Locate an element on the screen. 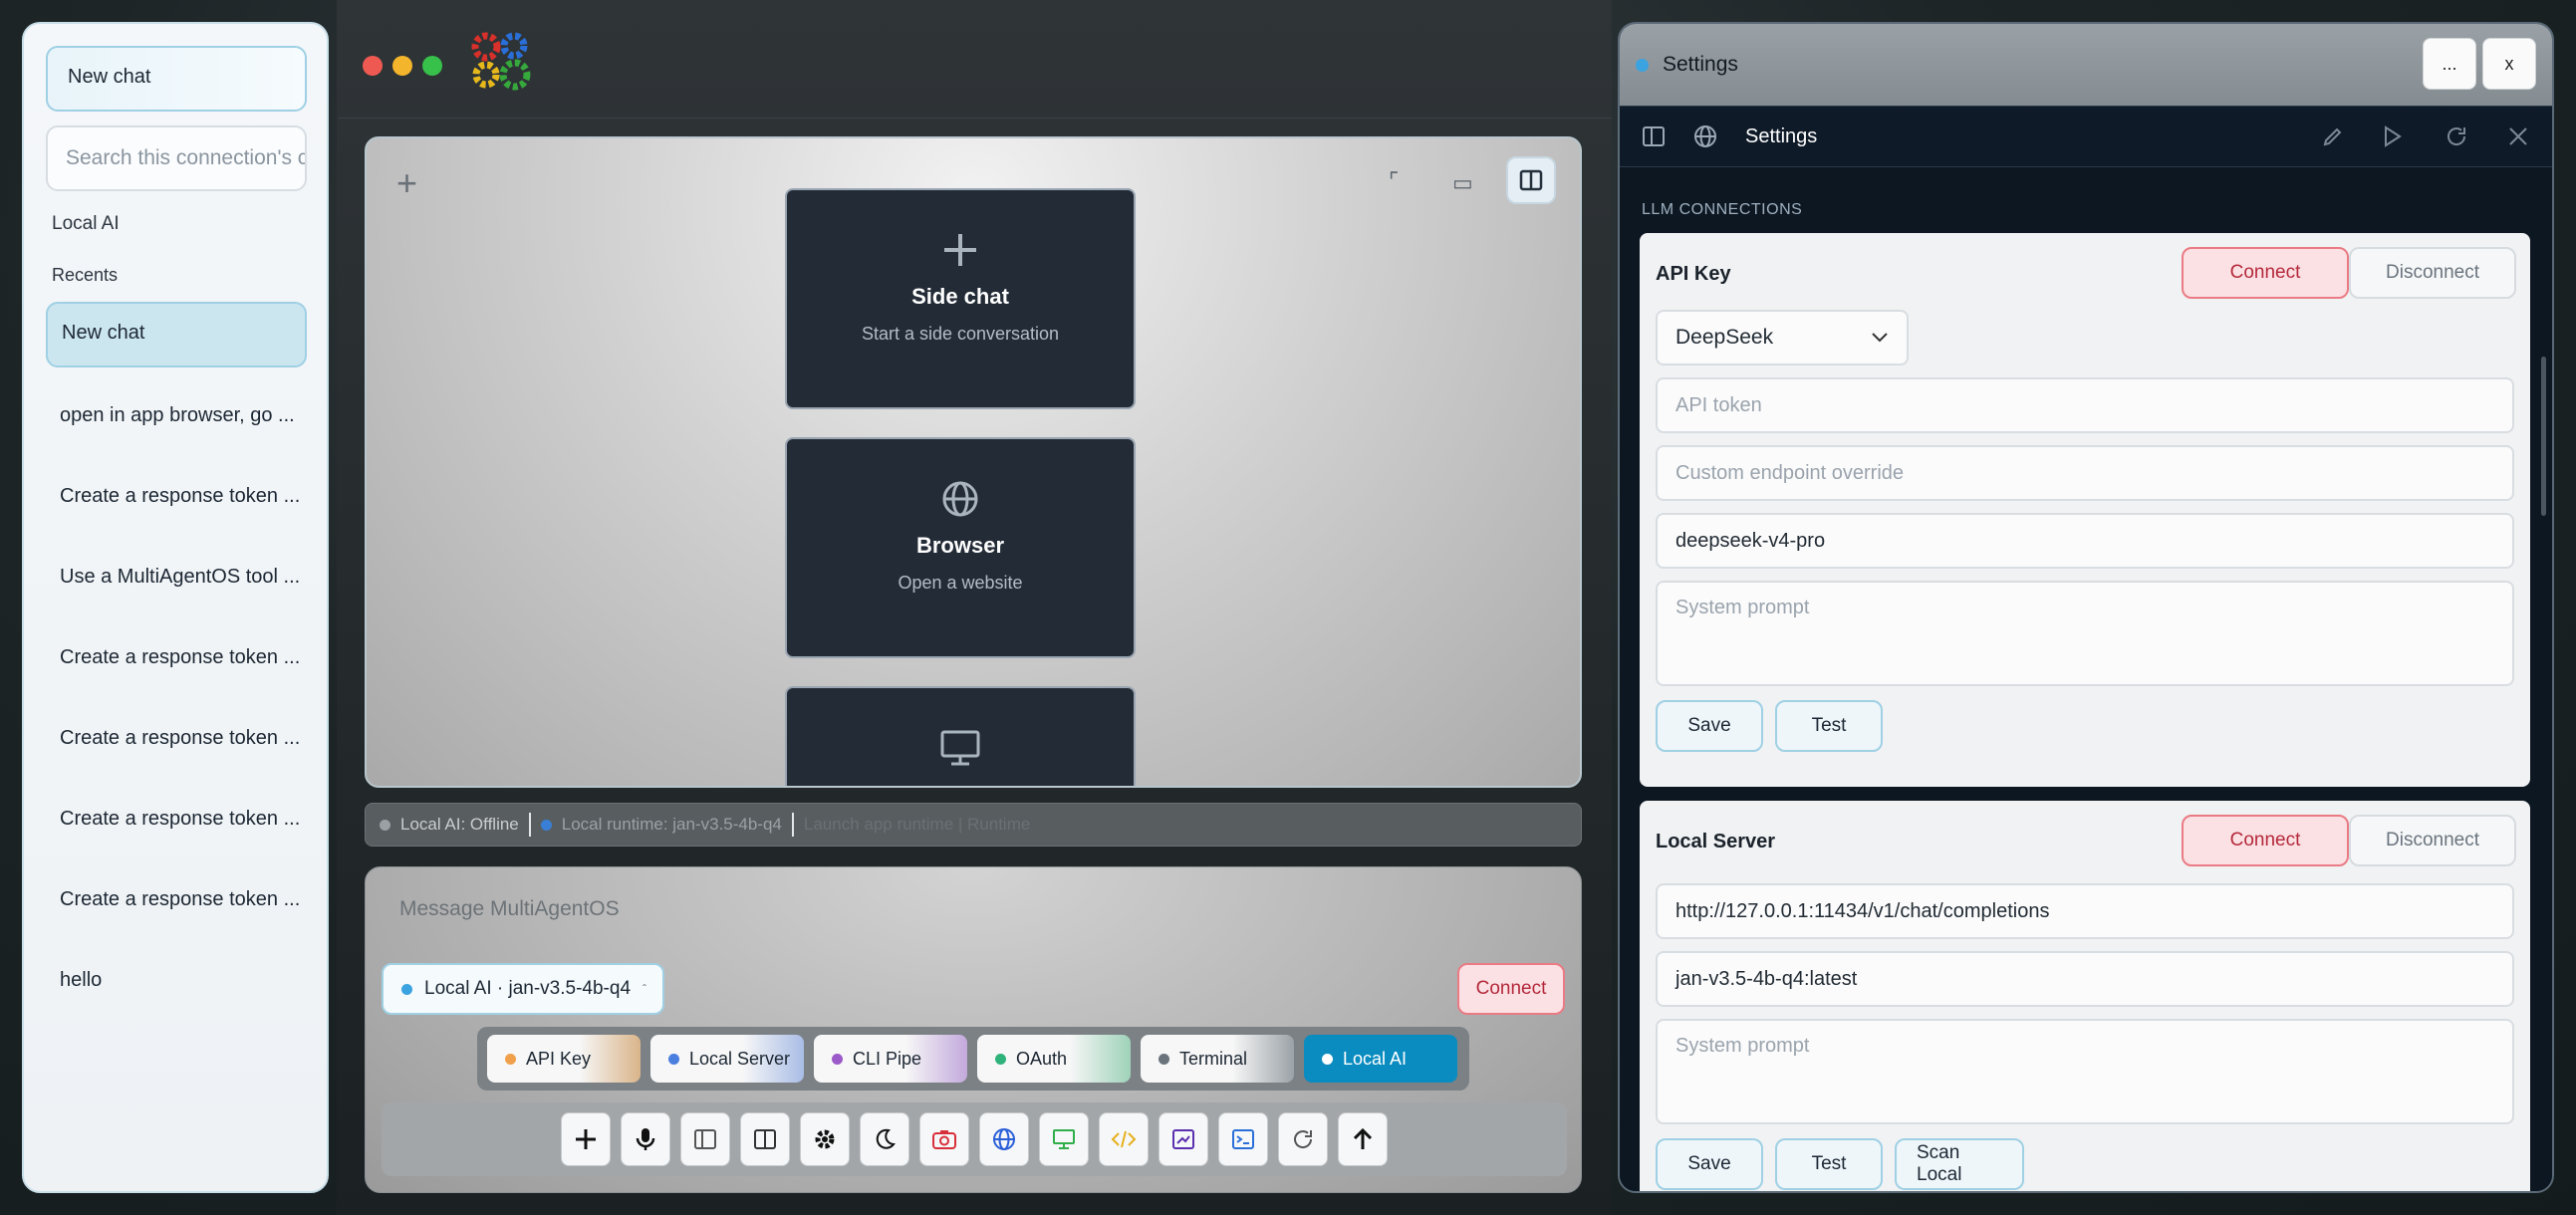 This screenshot has width=2576, height=1215. canvas-button is located at coordinates (1183, 1139).